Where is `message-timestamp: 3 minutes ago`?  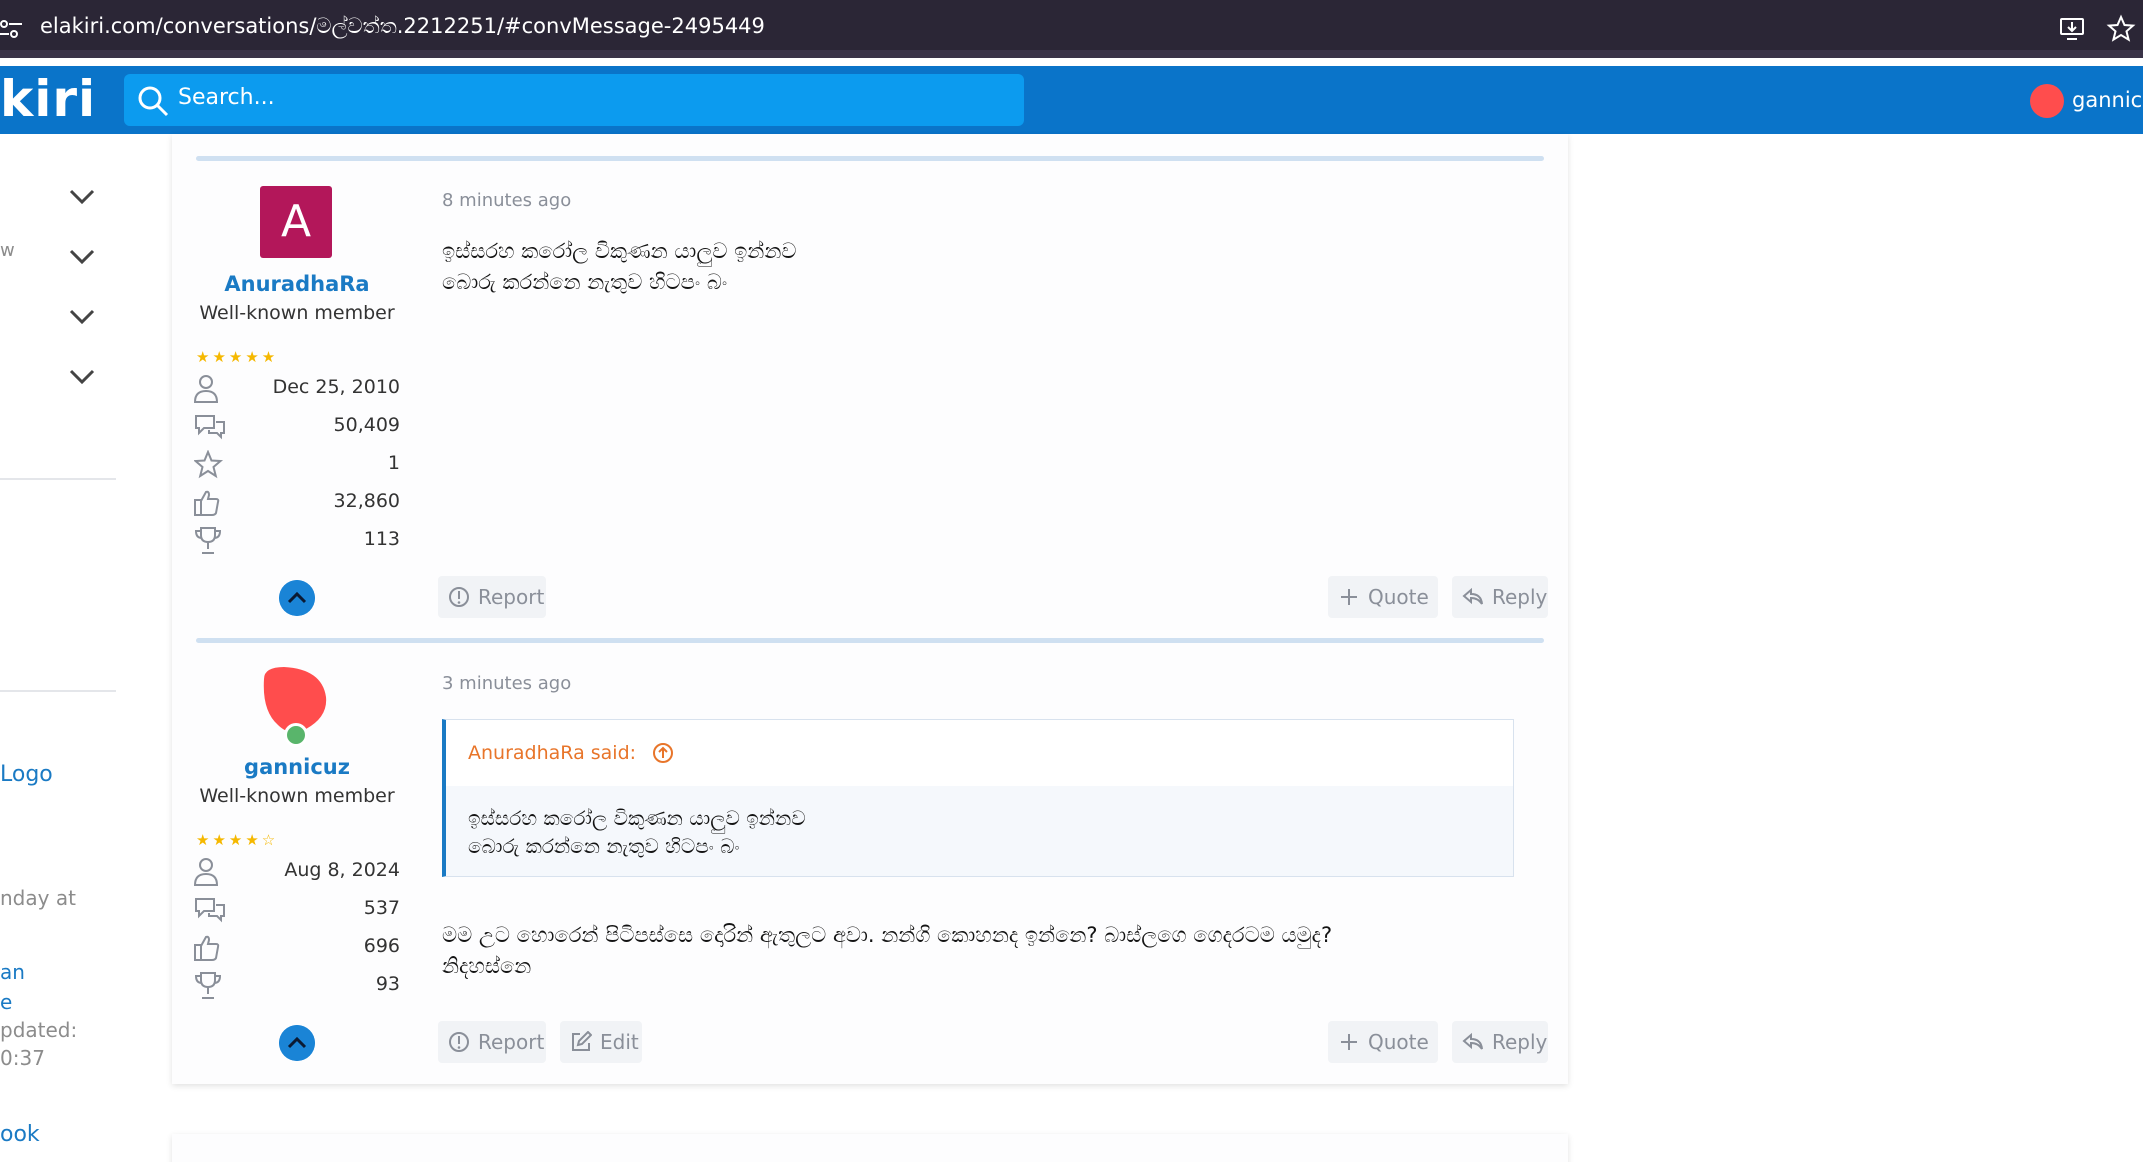
message-timestamp: 3 minutes ago is located at coordinates (506, 683).